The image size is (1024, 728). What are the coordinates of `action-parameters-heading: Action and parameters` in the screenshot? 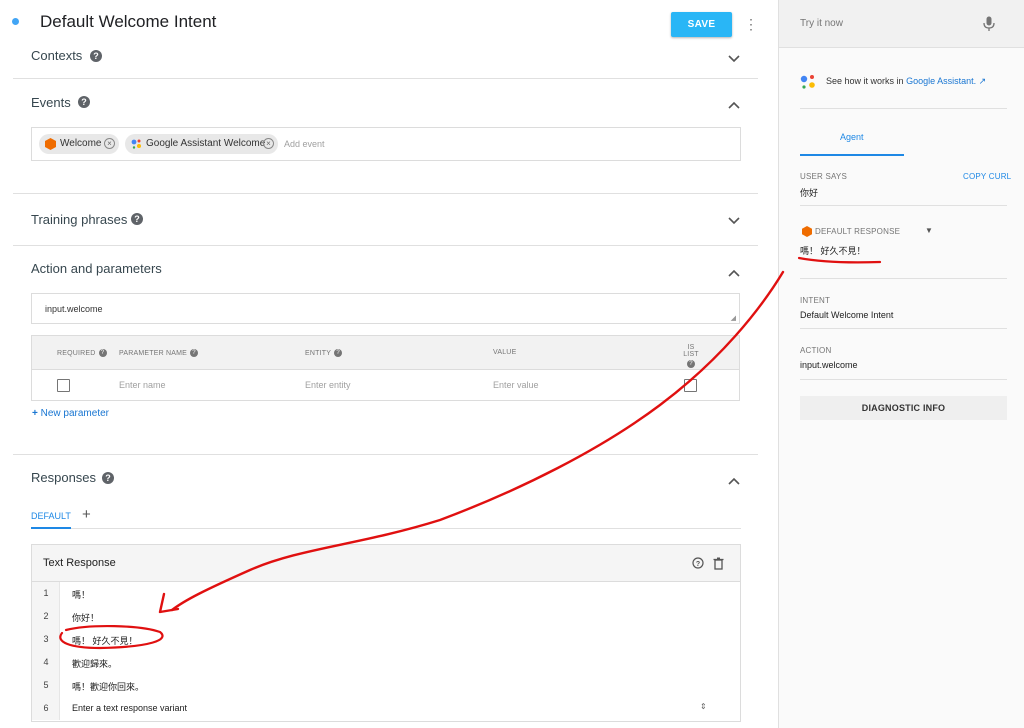 It's located at (96, 268).